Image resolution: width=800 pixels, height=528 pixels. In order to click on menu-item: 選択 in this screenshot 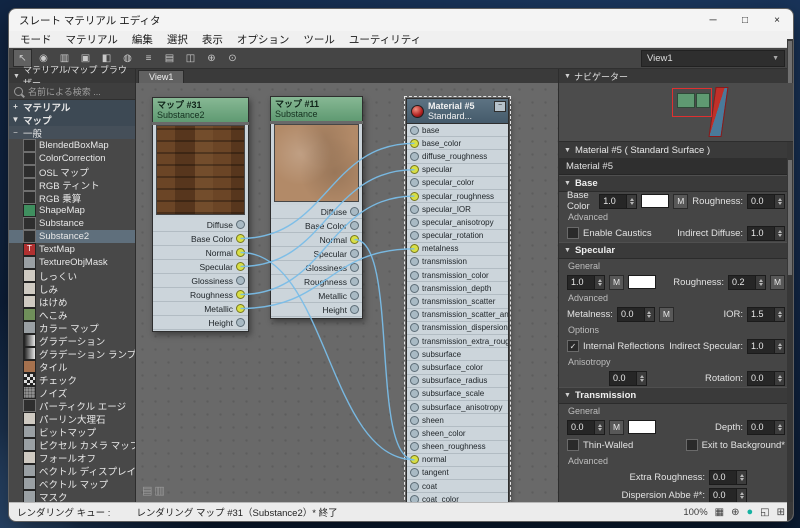, I will do `click(177, 39)`.